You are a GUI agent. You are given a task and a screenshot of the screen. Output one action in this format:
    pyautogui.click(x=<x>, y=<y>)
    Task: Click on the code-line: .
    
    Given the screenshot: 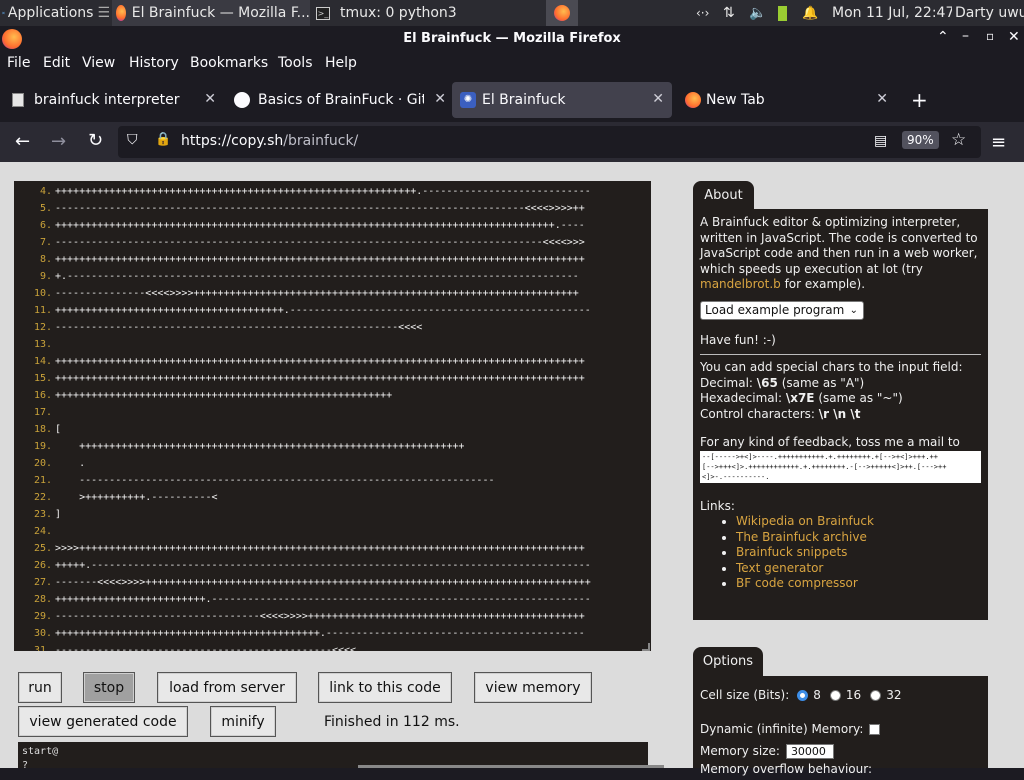 What is the action you would take?
    pyautogui.click(x=70, y=463)
    